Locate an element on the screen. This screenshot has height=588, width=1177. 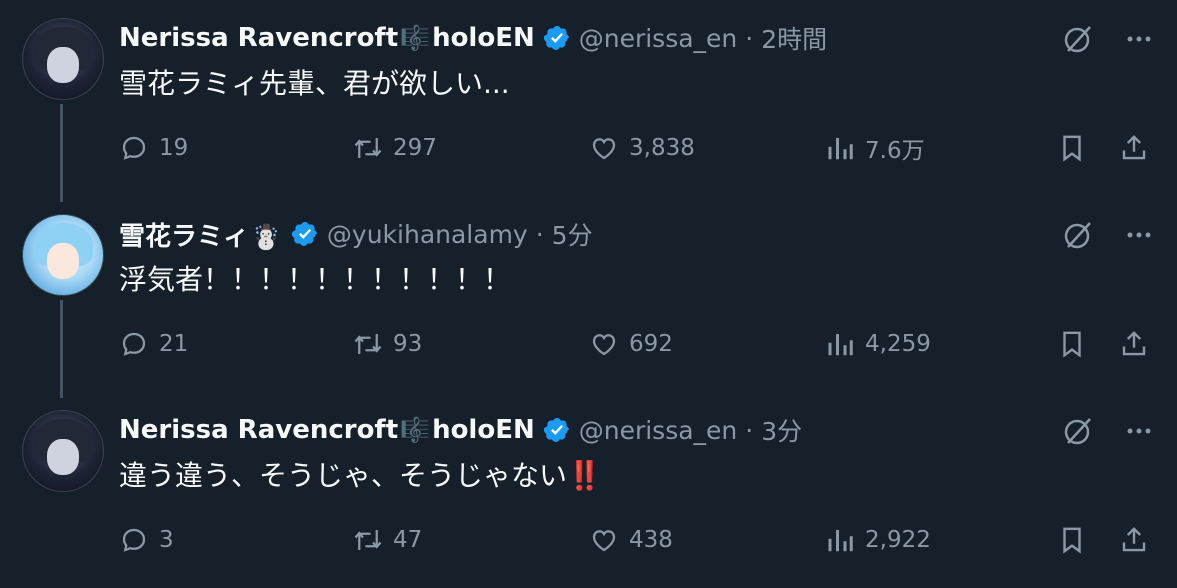
tweet-text-body: 違う違う、そうじゃ、そうじゃない is located at coordinates (343, 475).